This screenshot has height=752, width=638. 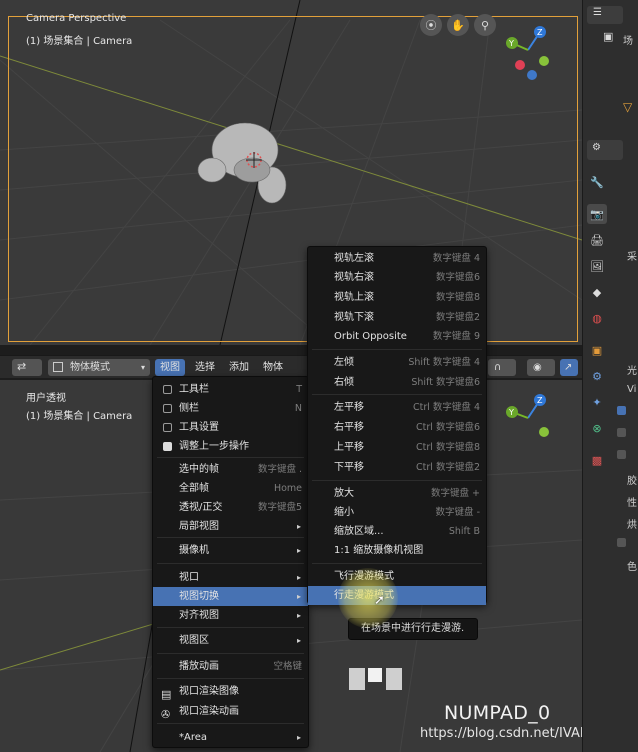 I want to click on menu-add: 添加, so click(x=239, y=367).